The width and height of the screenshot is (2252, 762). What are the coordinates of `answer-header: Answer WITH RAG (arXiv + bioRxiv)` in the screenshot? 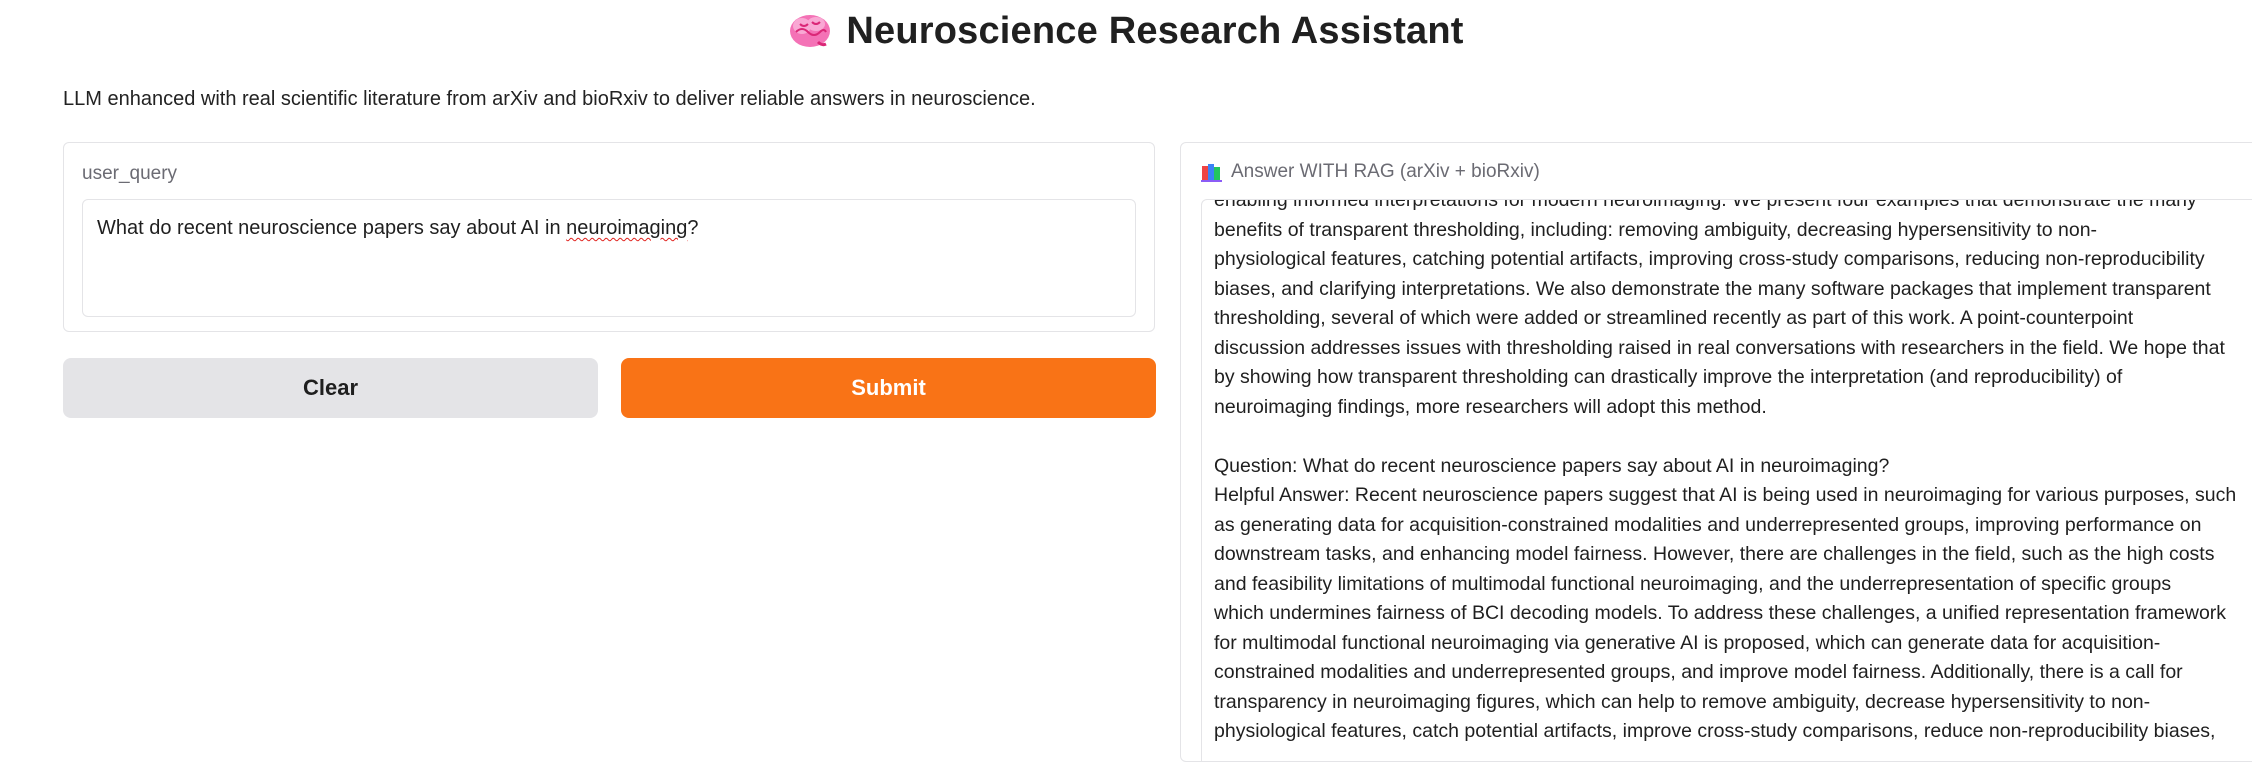 It's located at (1370, 172).